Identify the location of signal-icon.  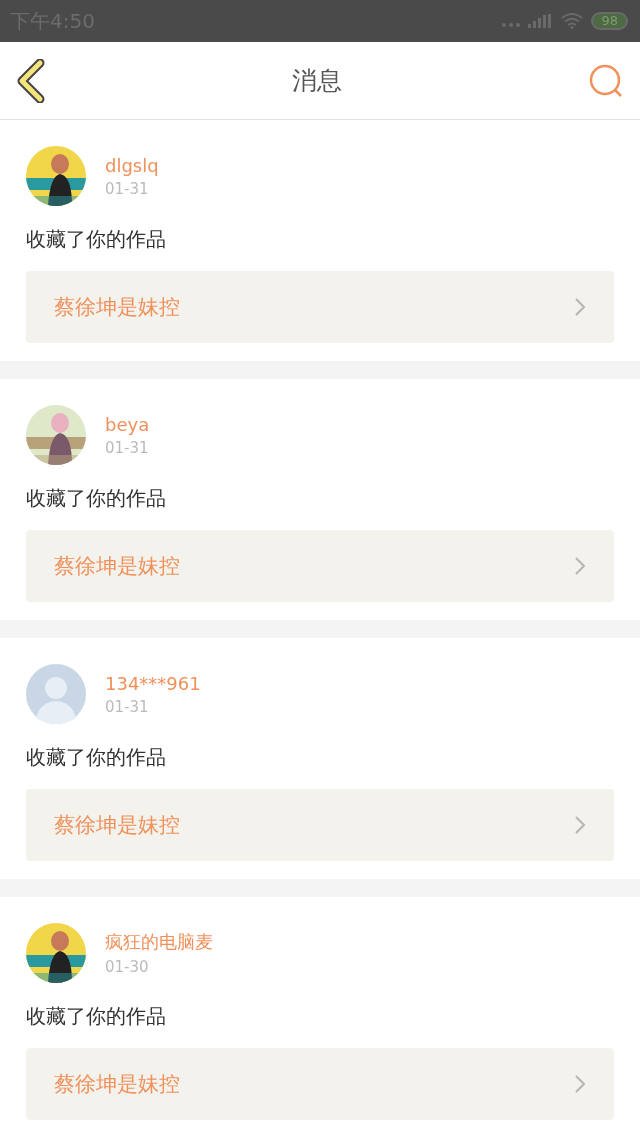
(527, 21).